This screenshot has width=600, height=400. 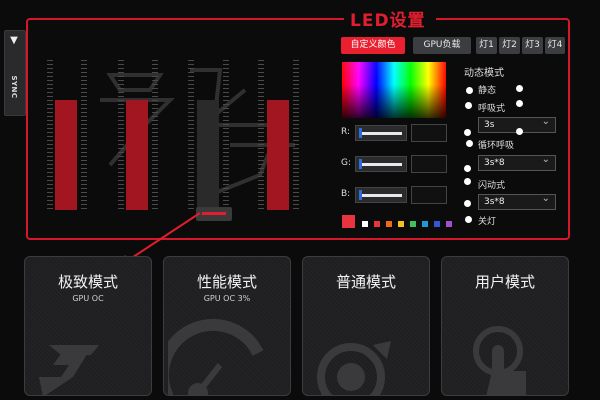 What do you see at coordinates (429, 164) in the screenshot?
I see `g-value-input` at bounding box center [429, 164].